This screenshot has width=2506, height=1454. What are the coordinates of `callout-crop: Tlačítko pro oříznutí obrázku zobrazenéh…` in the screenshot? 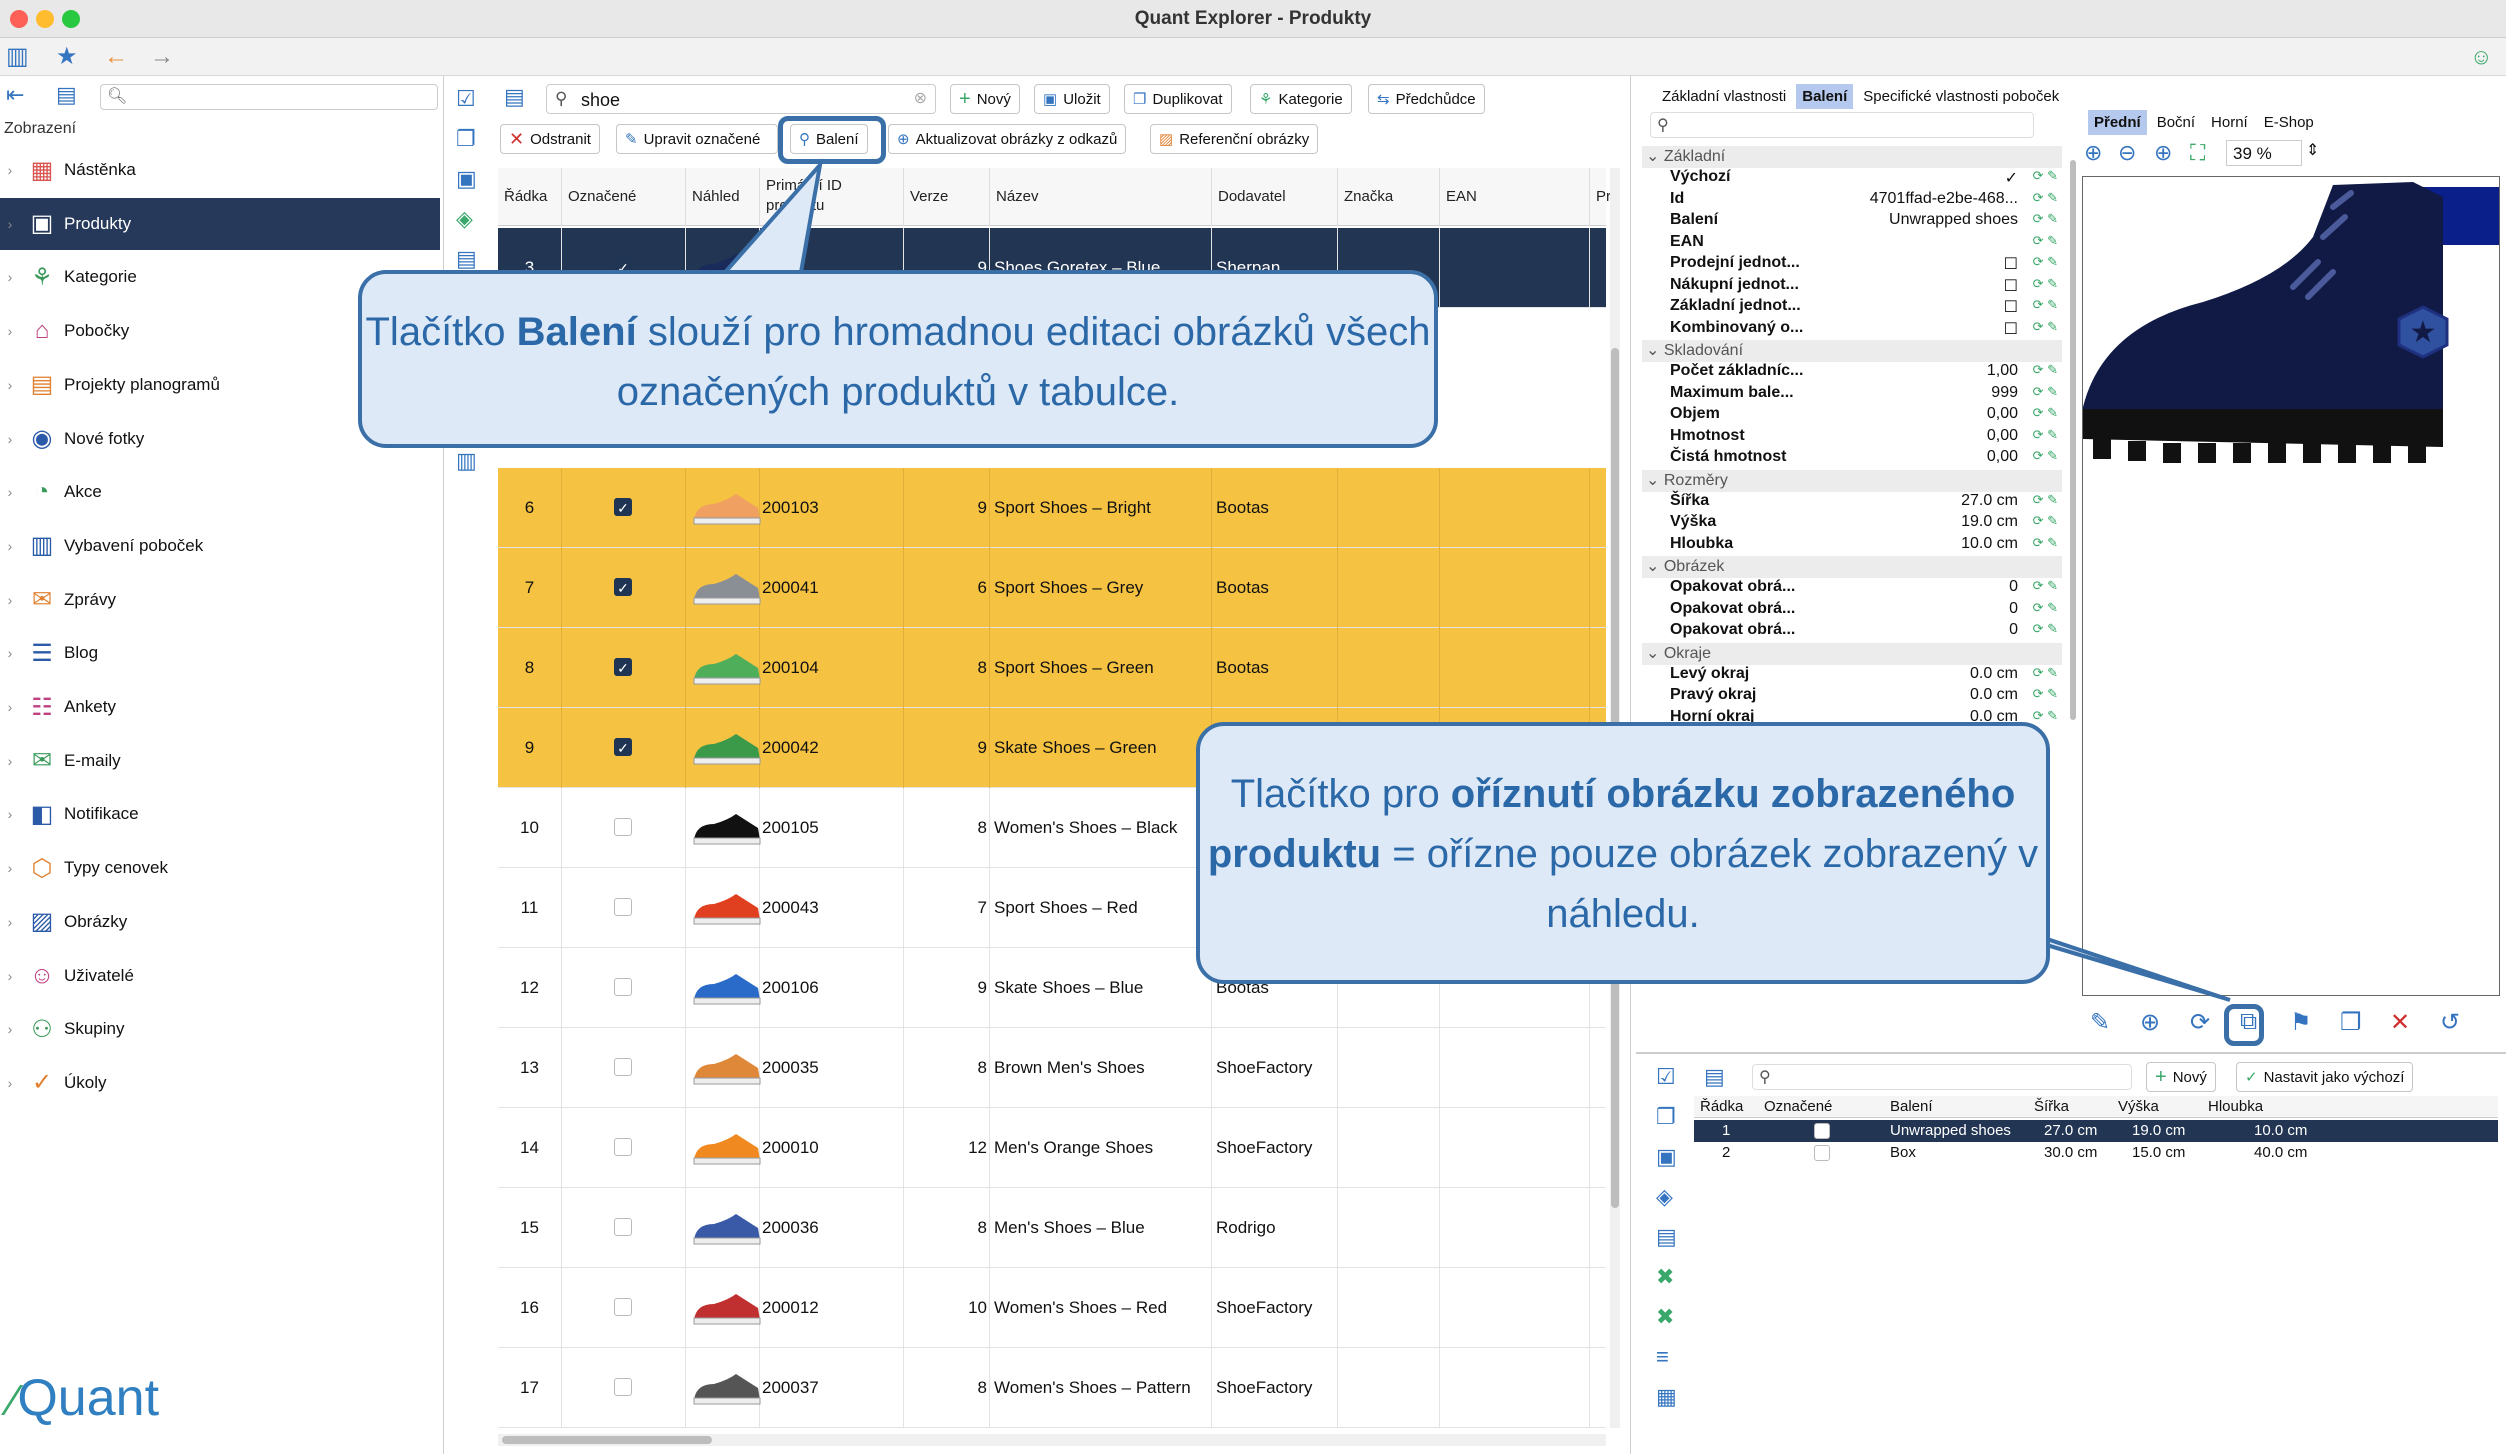 It's located at (1623, 853).